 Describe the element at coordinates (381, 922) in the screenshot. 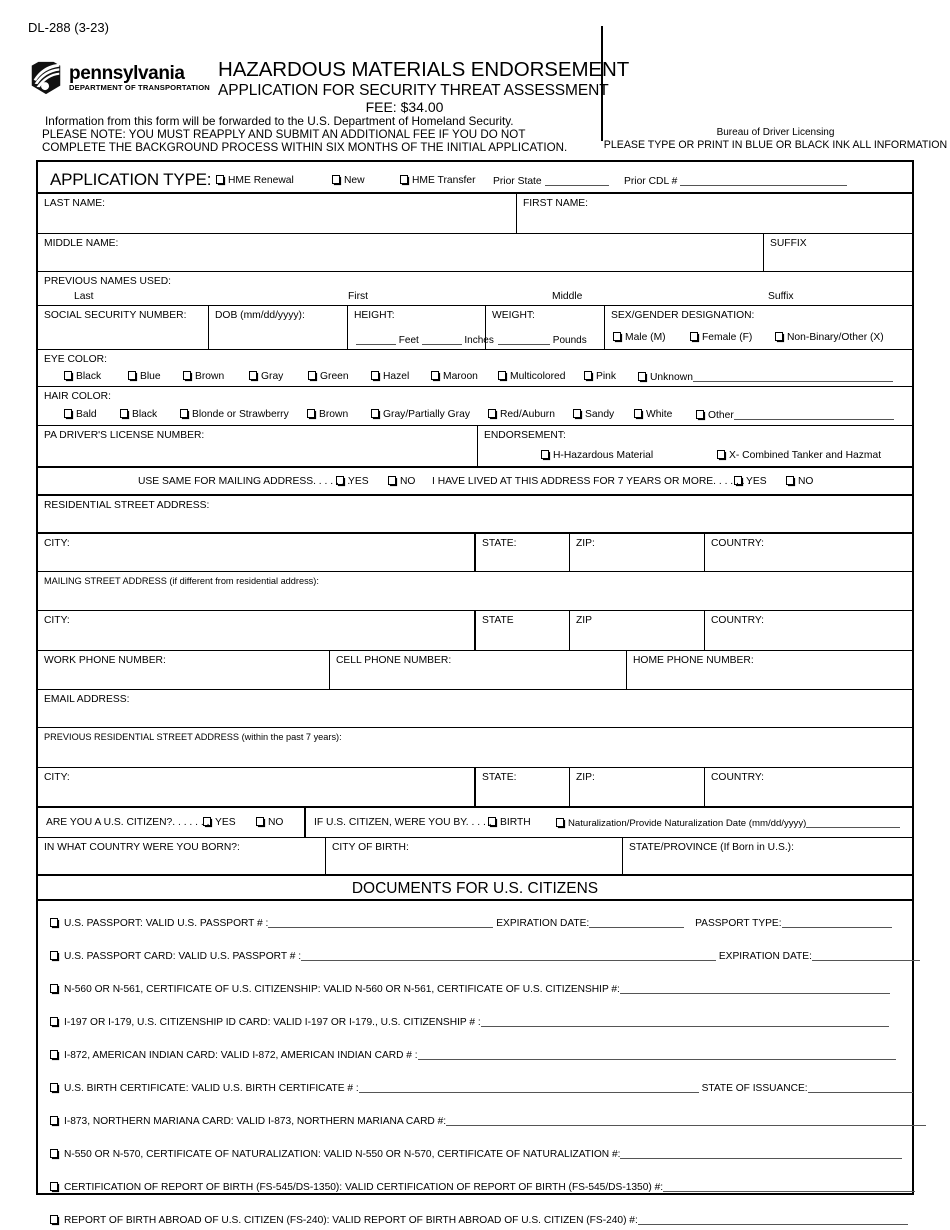

I see `passport-number-input` at that location.